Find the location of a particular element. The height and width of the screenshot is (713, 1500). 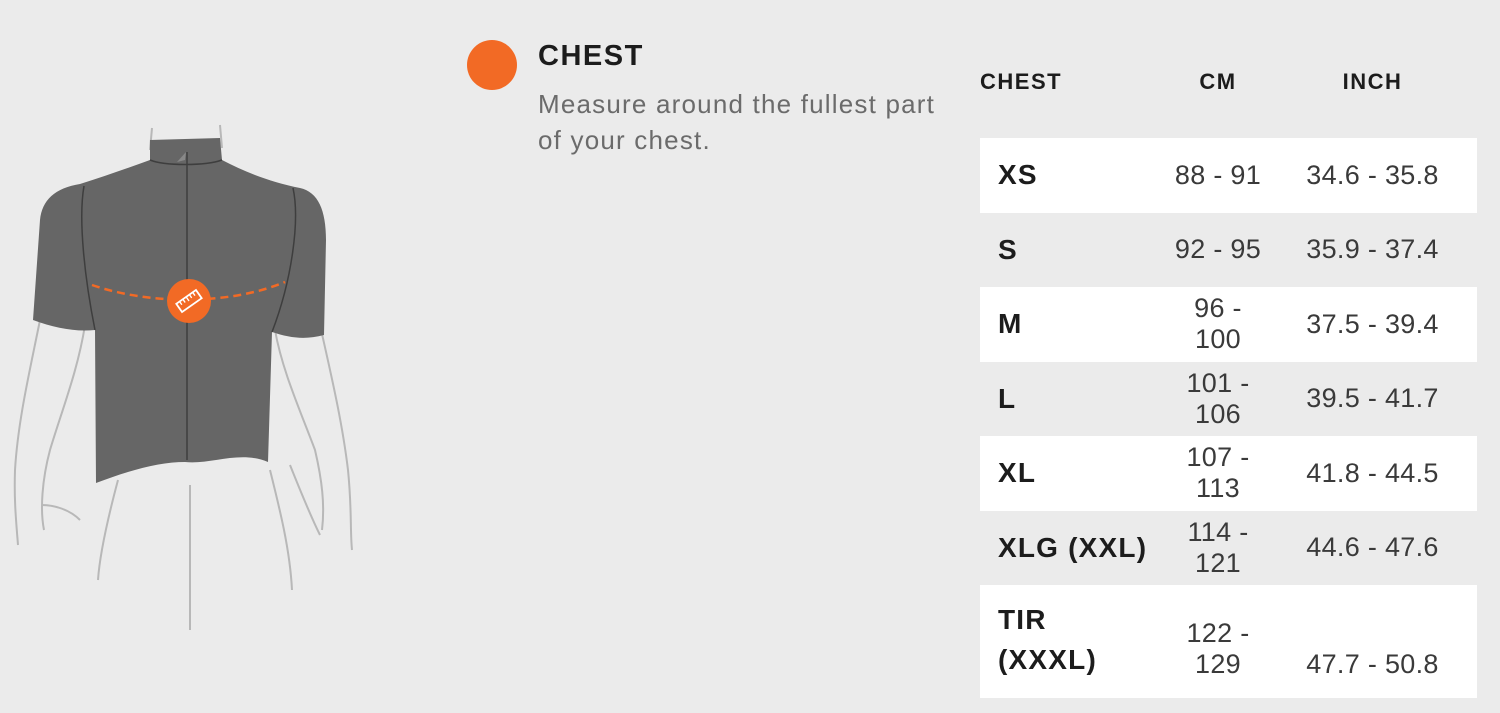

size-label: XL is located at coordinates (1017, 473).